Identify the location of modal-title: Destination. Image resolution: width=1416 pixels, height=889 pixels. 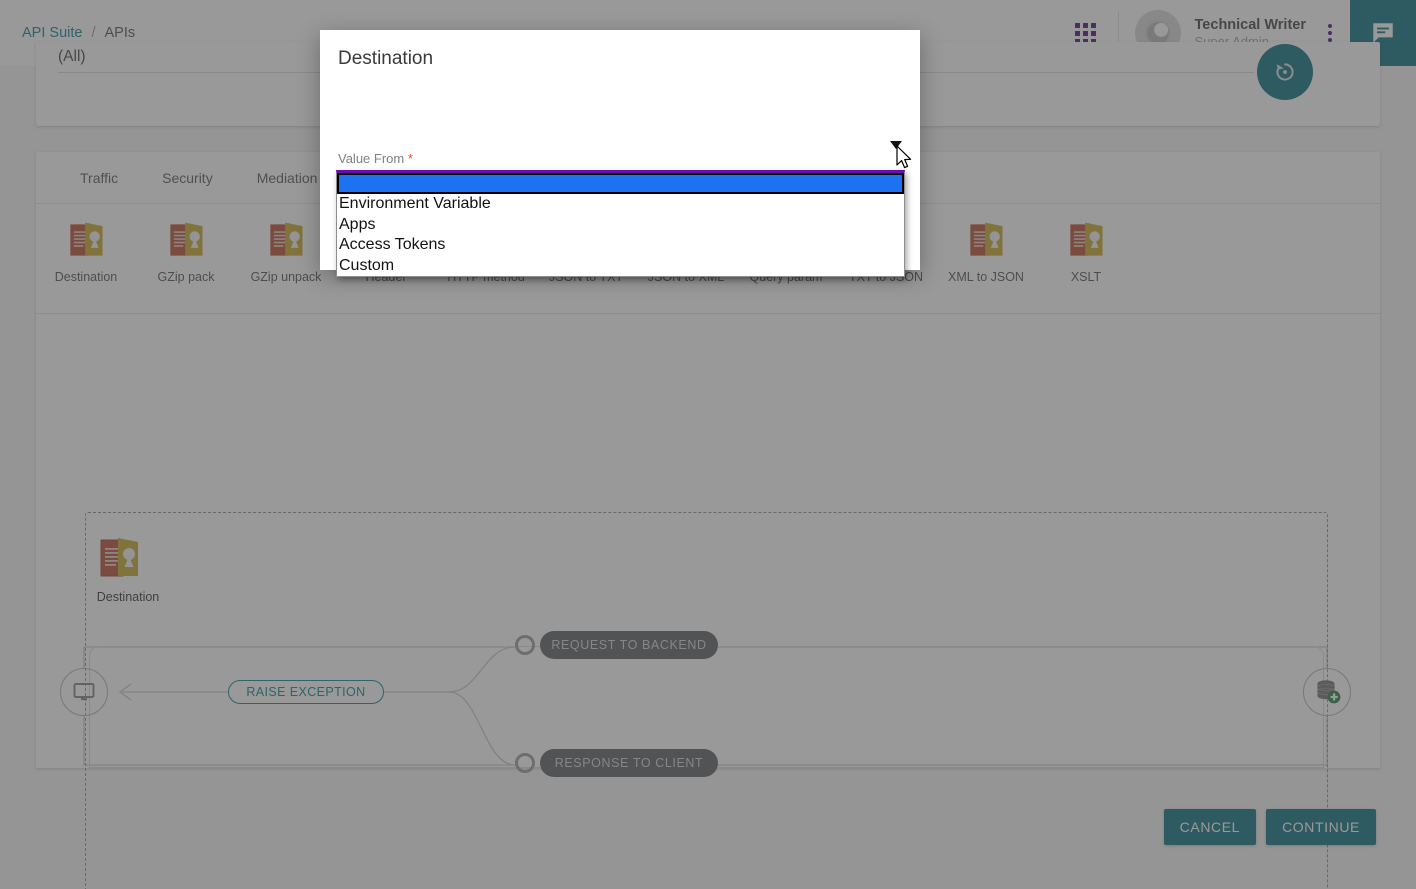
(386, 58).